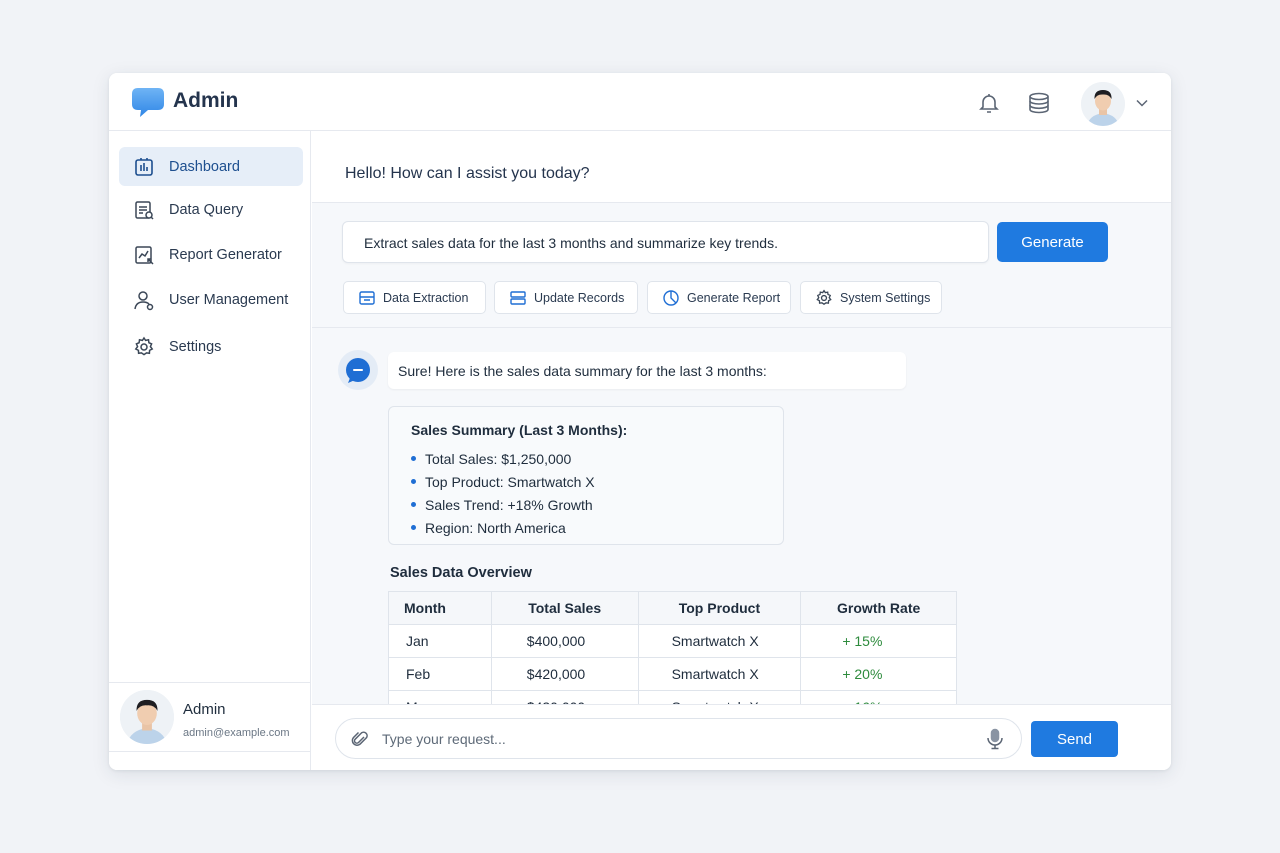 Image resolution: width=1280 pixels, height=853 pixels. What do you see at coordinates (367, 297) in the screenshot?
I see `data-extraction-icon` at bounding box center [367, 297].